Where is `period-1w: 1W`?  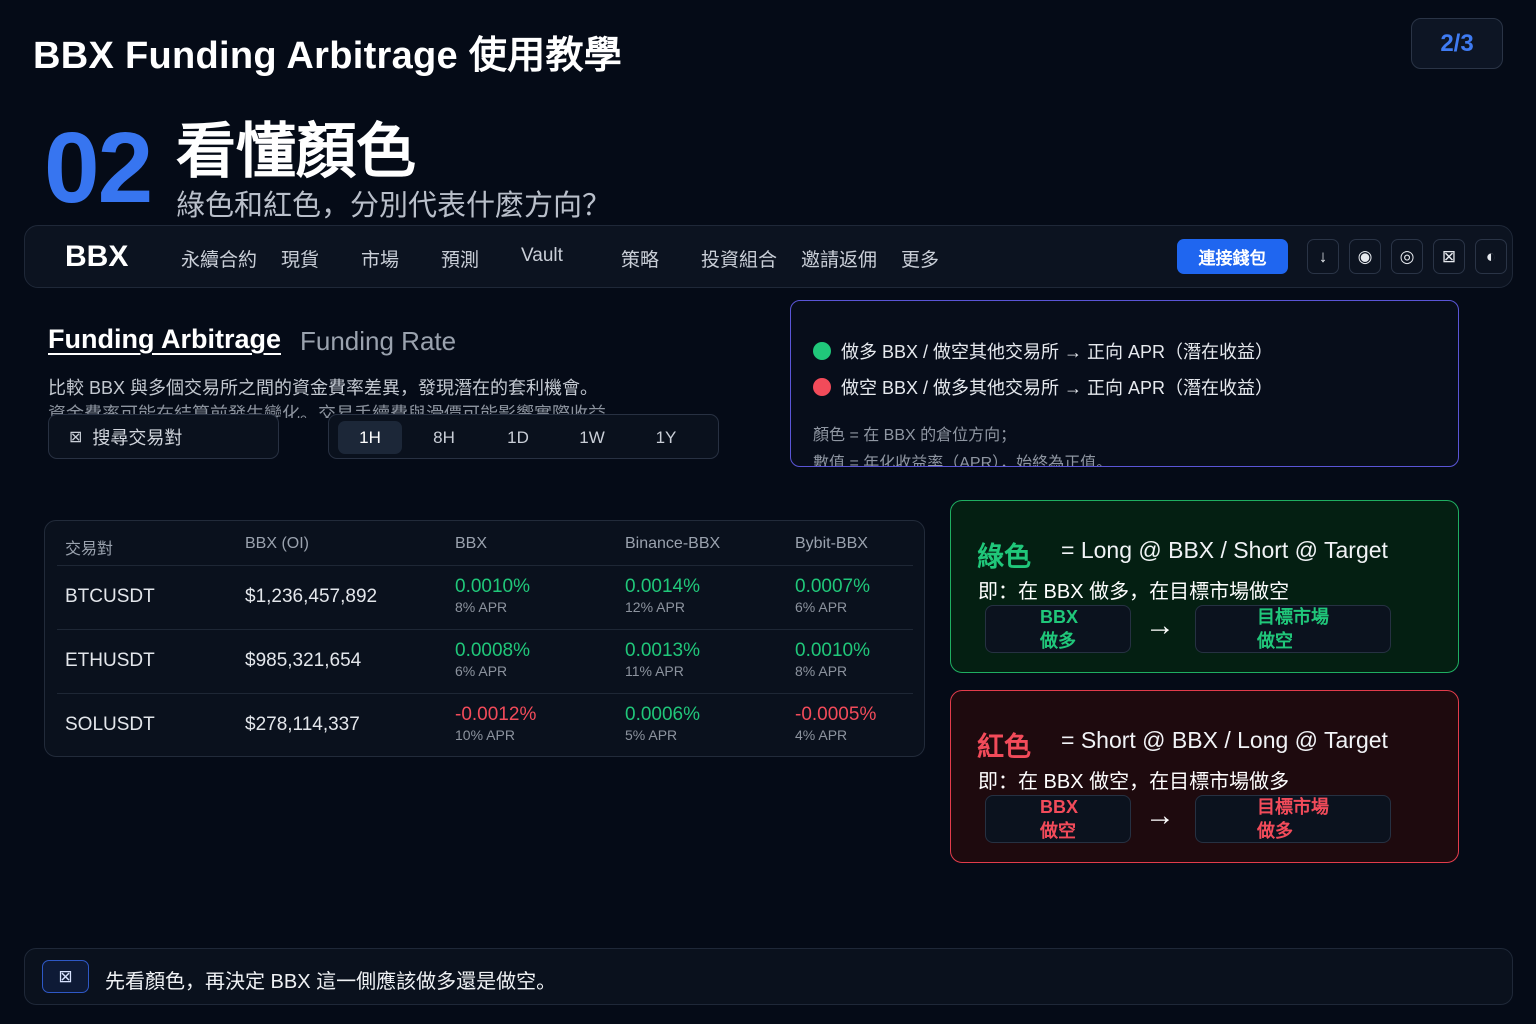
period-1w: 1W is located at coordinates (592, 437).